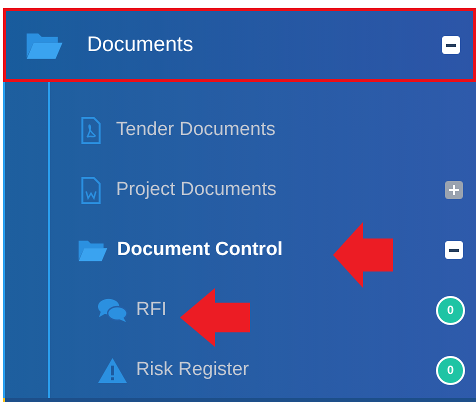 The width and height of the screenshot is (476, 402). What do you see at coordinates (192, 370) in the screenshot?
I see `menu-item: Risk Register` at bounding box center [192, 370].